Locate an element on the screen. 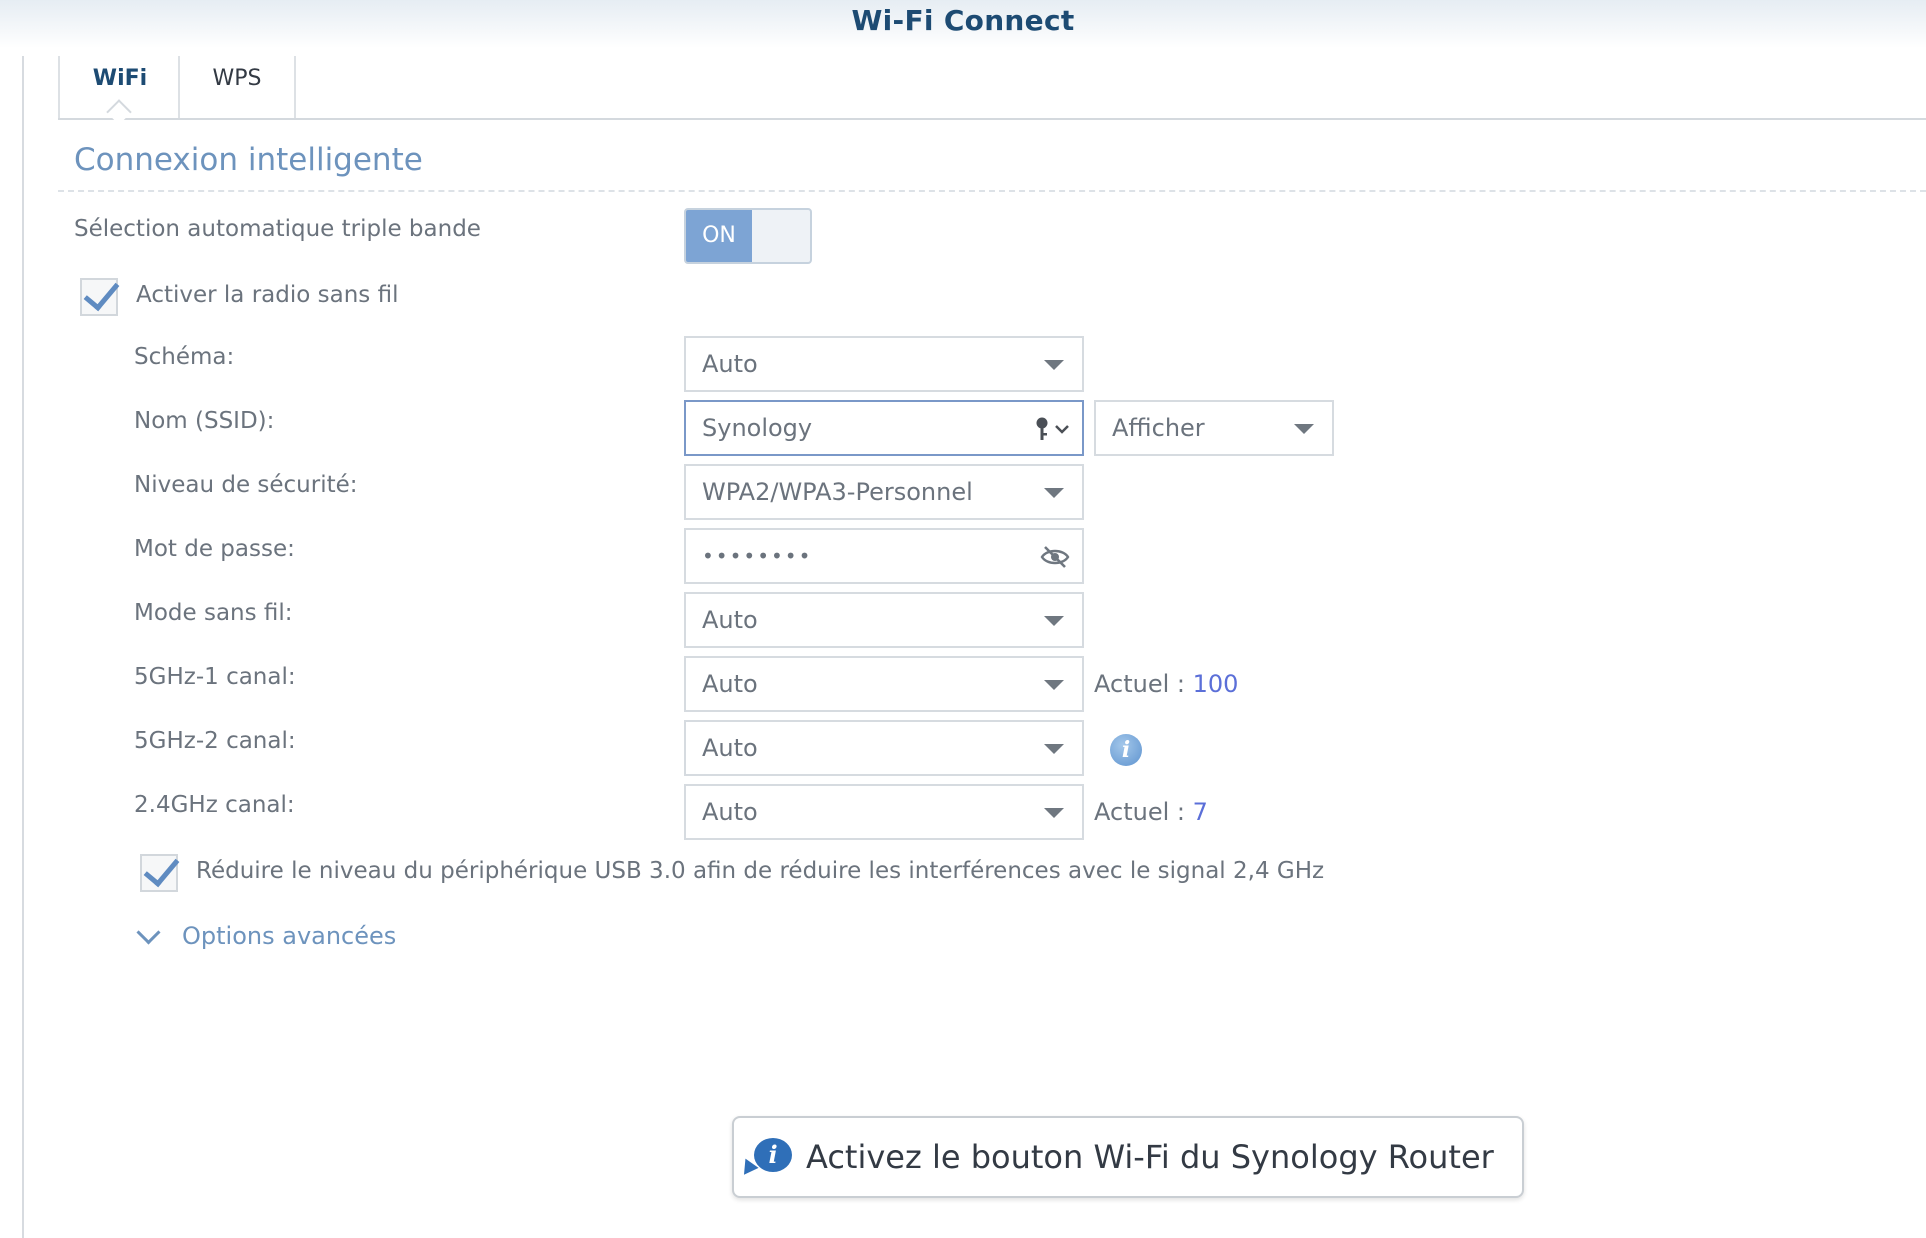 Image resolution: width=1926 pixels, height=1238 pixels. section-divider is located at coordinates (992, 191).